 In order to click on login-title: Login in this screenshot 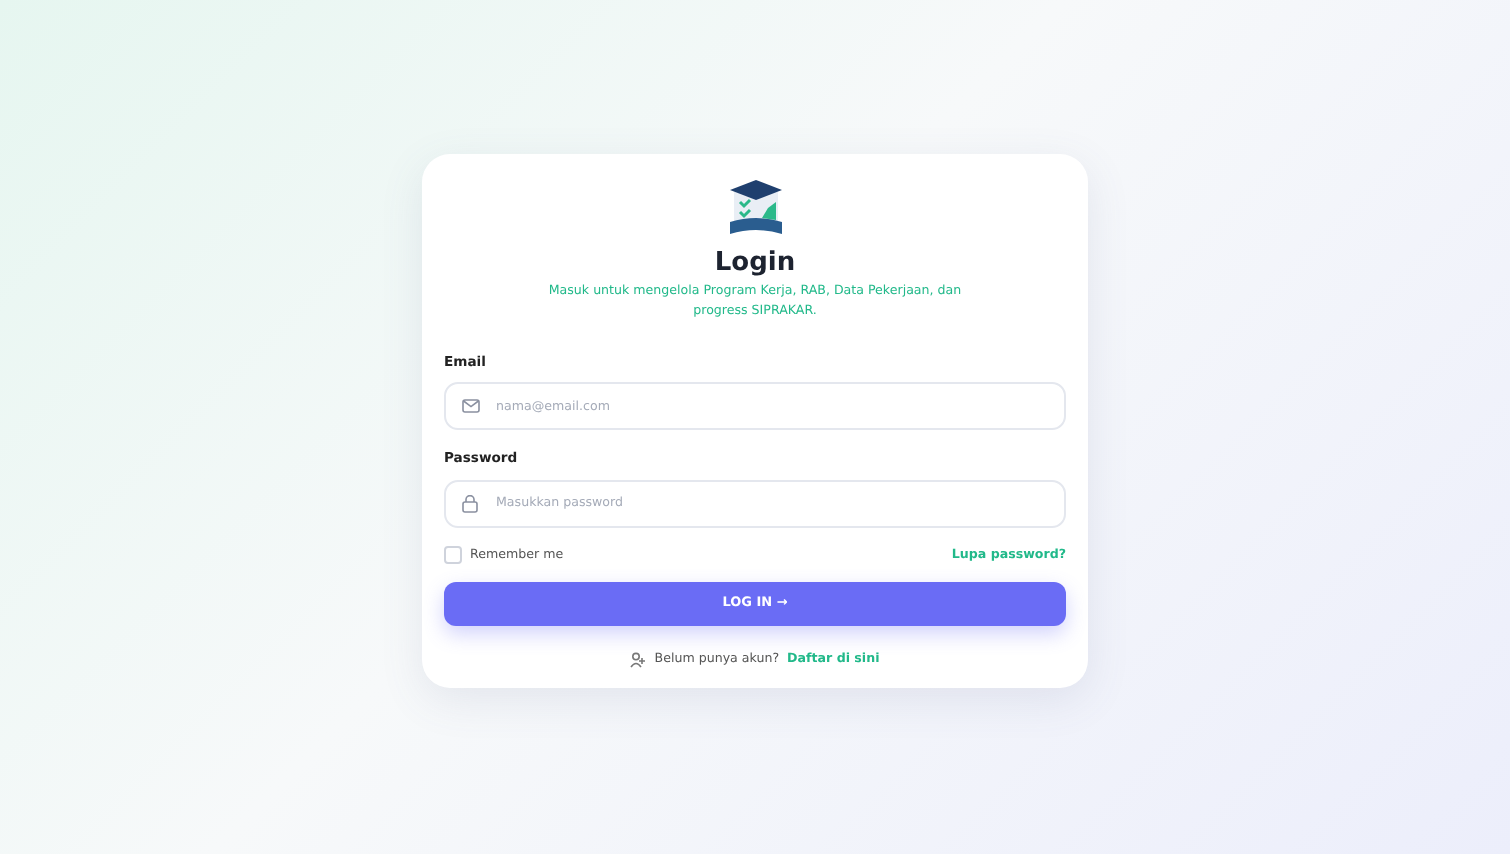, I will do `click(755, 264)`.